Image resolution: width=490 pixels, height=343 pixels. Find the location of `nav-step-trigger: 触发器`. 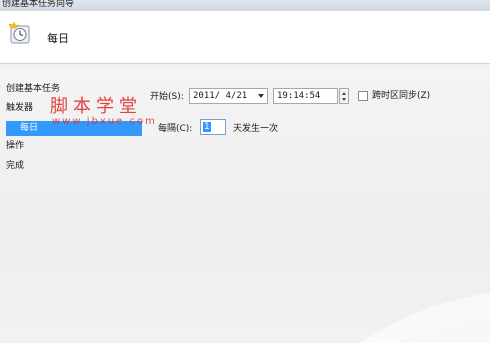

nav-step-trigger: 触发器 is located at coordinates (19, 108).